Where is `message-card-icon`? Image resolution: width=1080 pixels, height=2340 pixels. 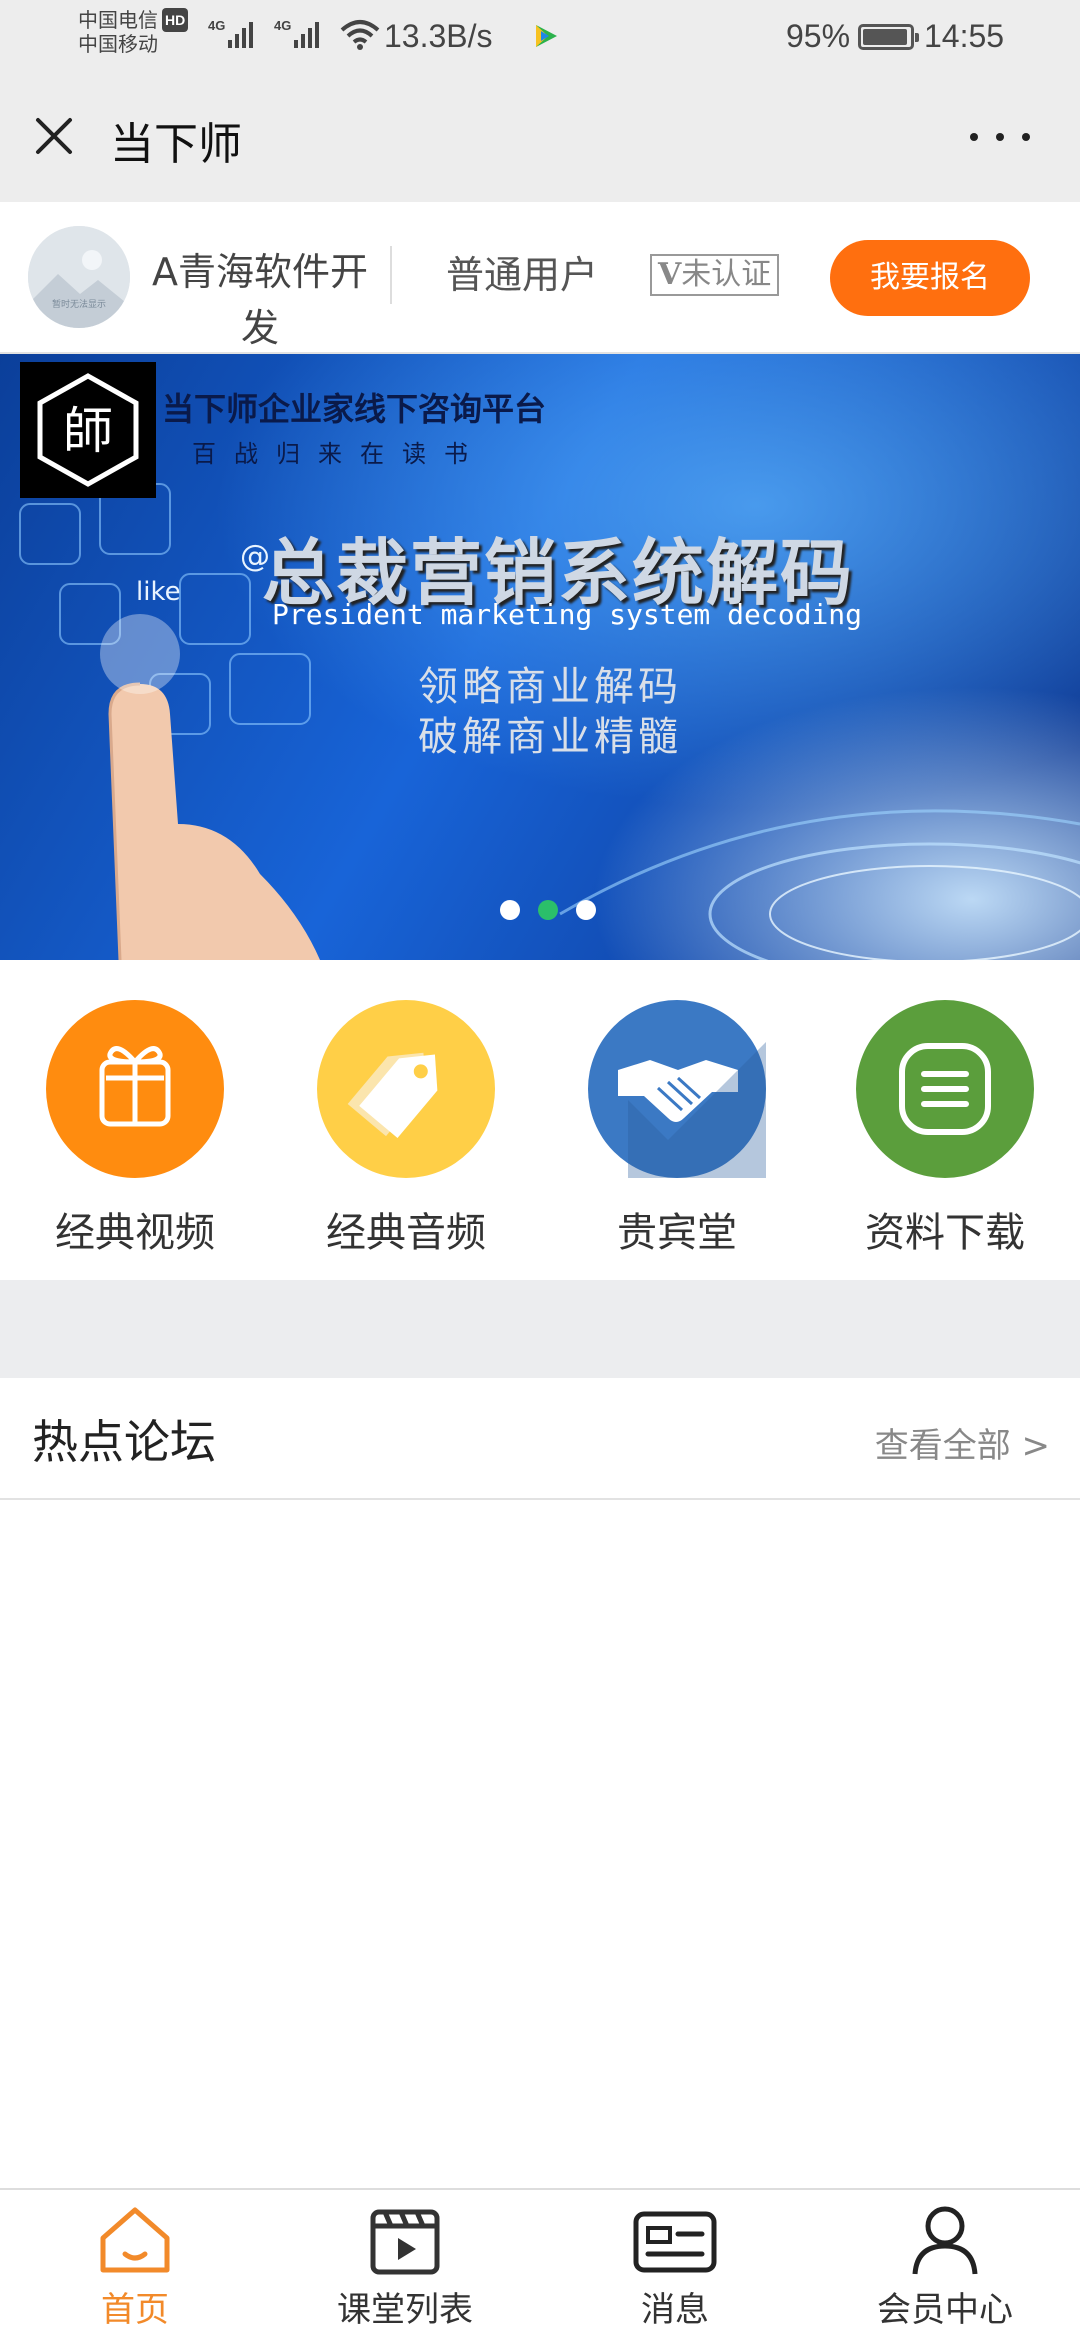 message-card-icon is located at coordinates (675, 2242).